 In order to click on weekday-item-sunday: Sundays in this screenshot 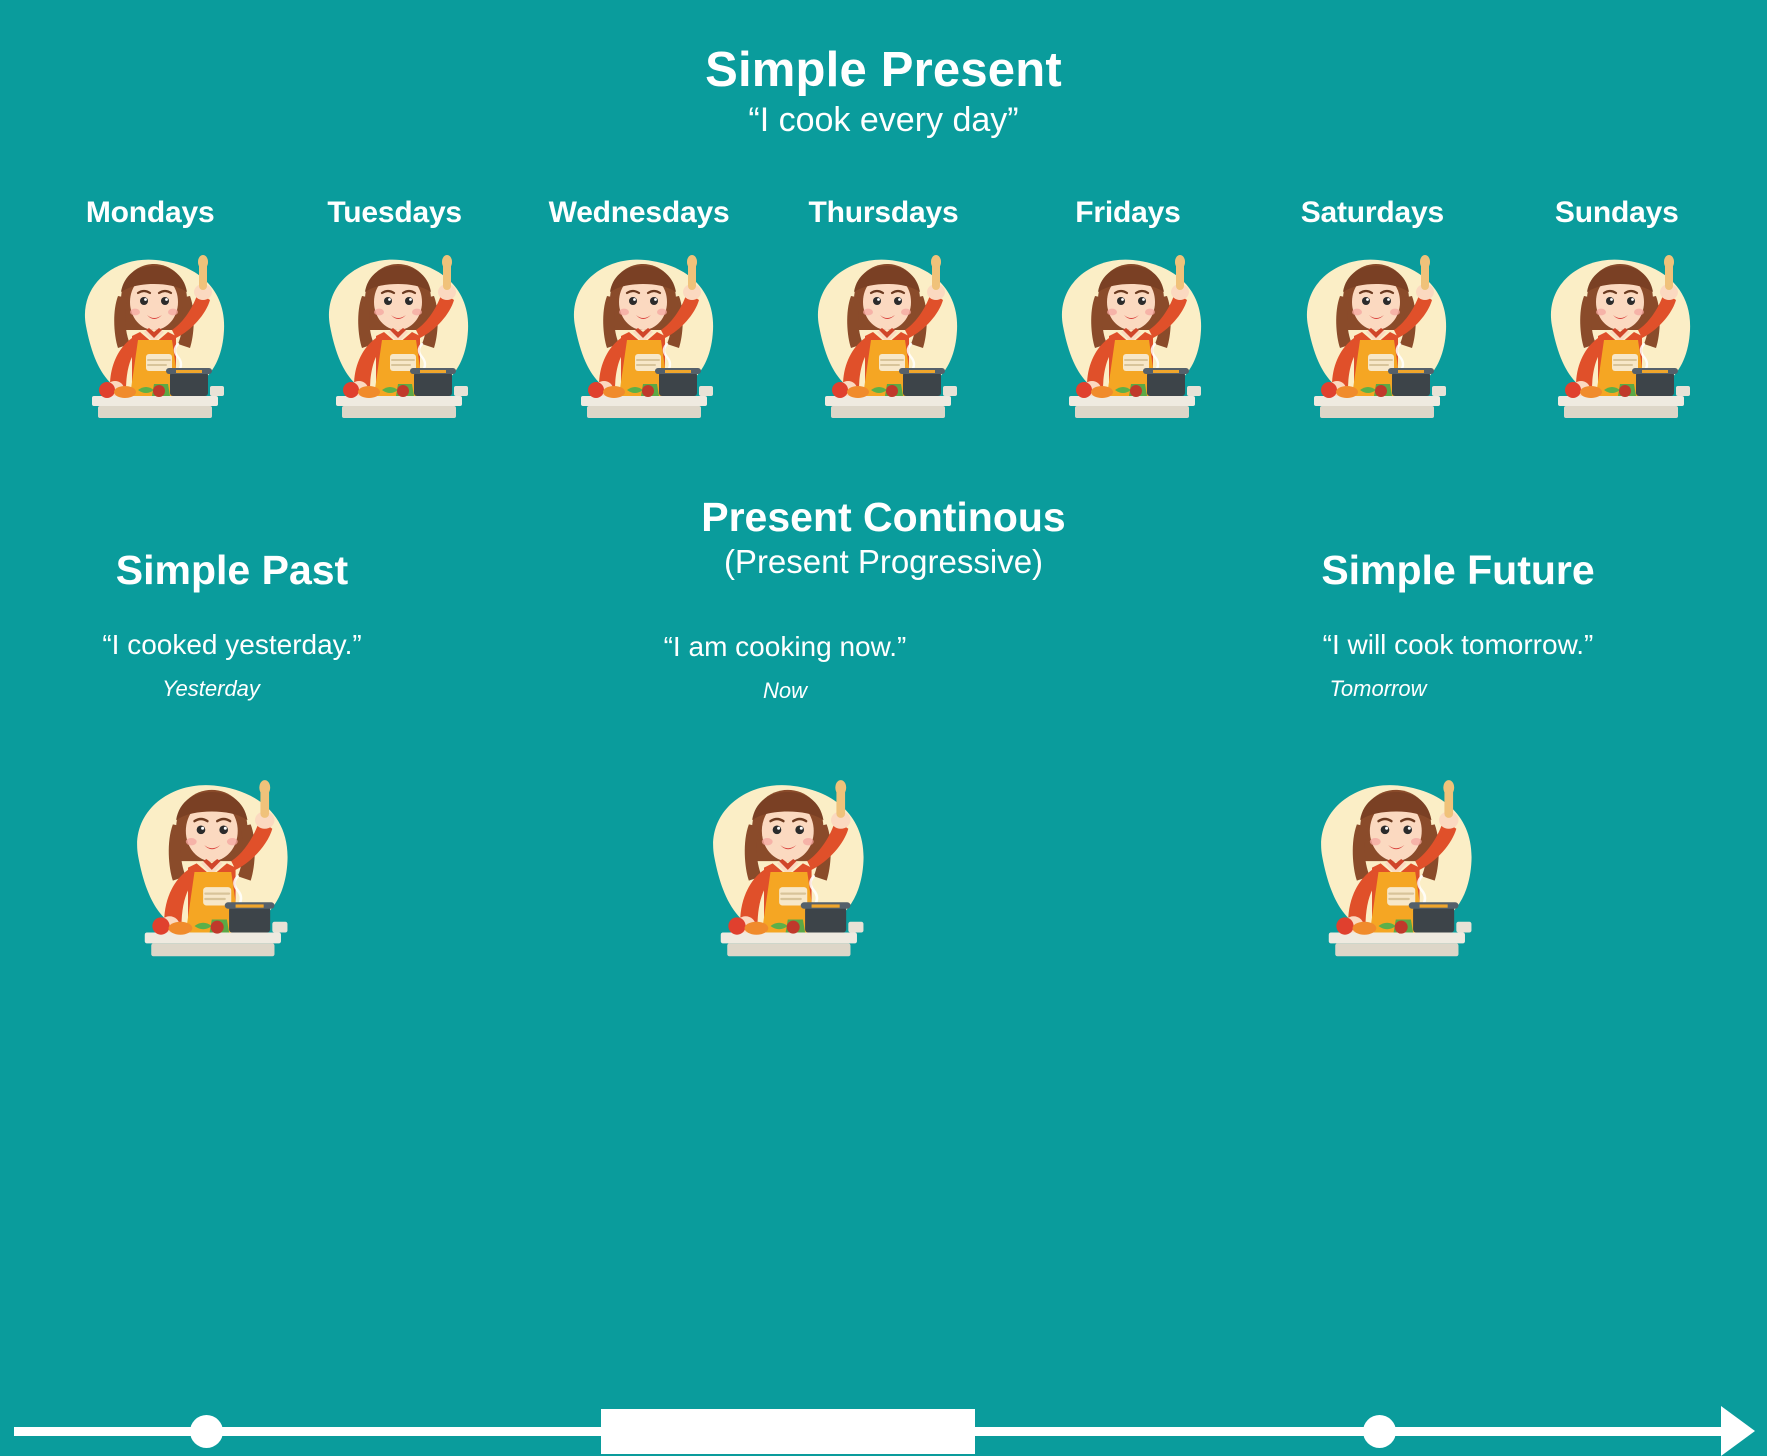, I will do `click(1617, 310)`.